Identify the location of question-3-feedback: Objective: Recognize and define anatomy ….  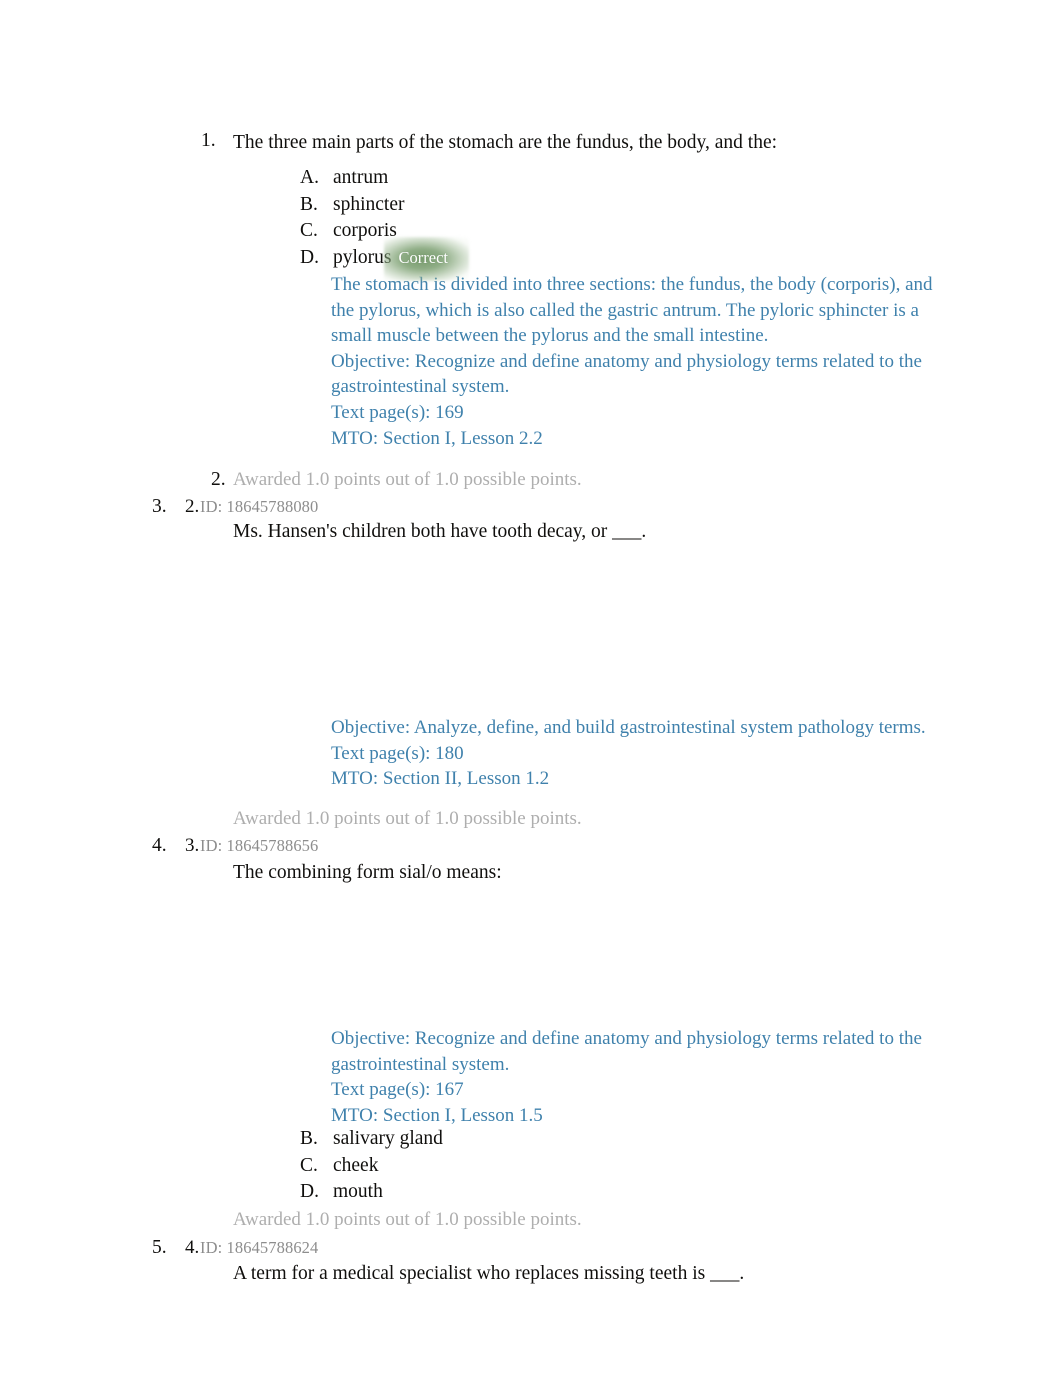
(637, 1077).